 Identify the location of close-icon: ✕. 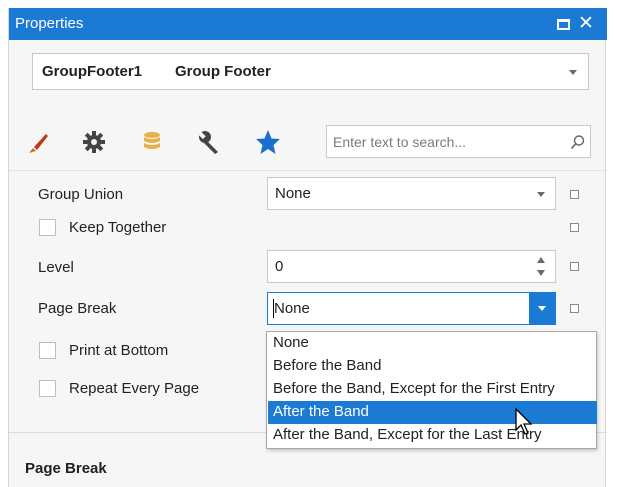
(586, 24).